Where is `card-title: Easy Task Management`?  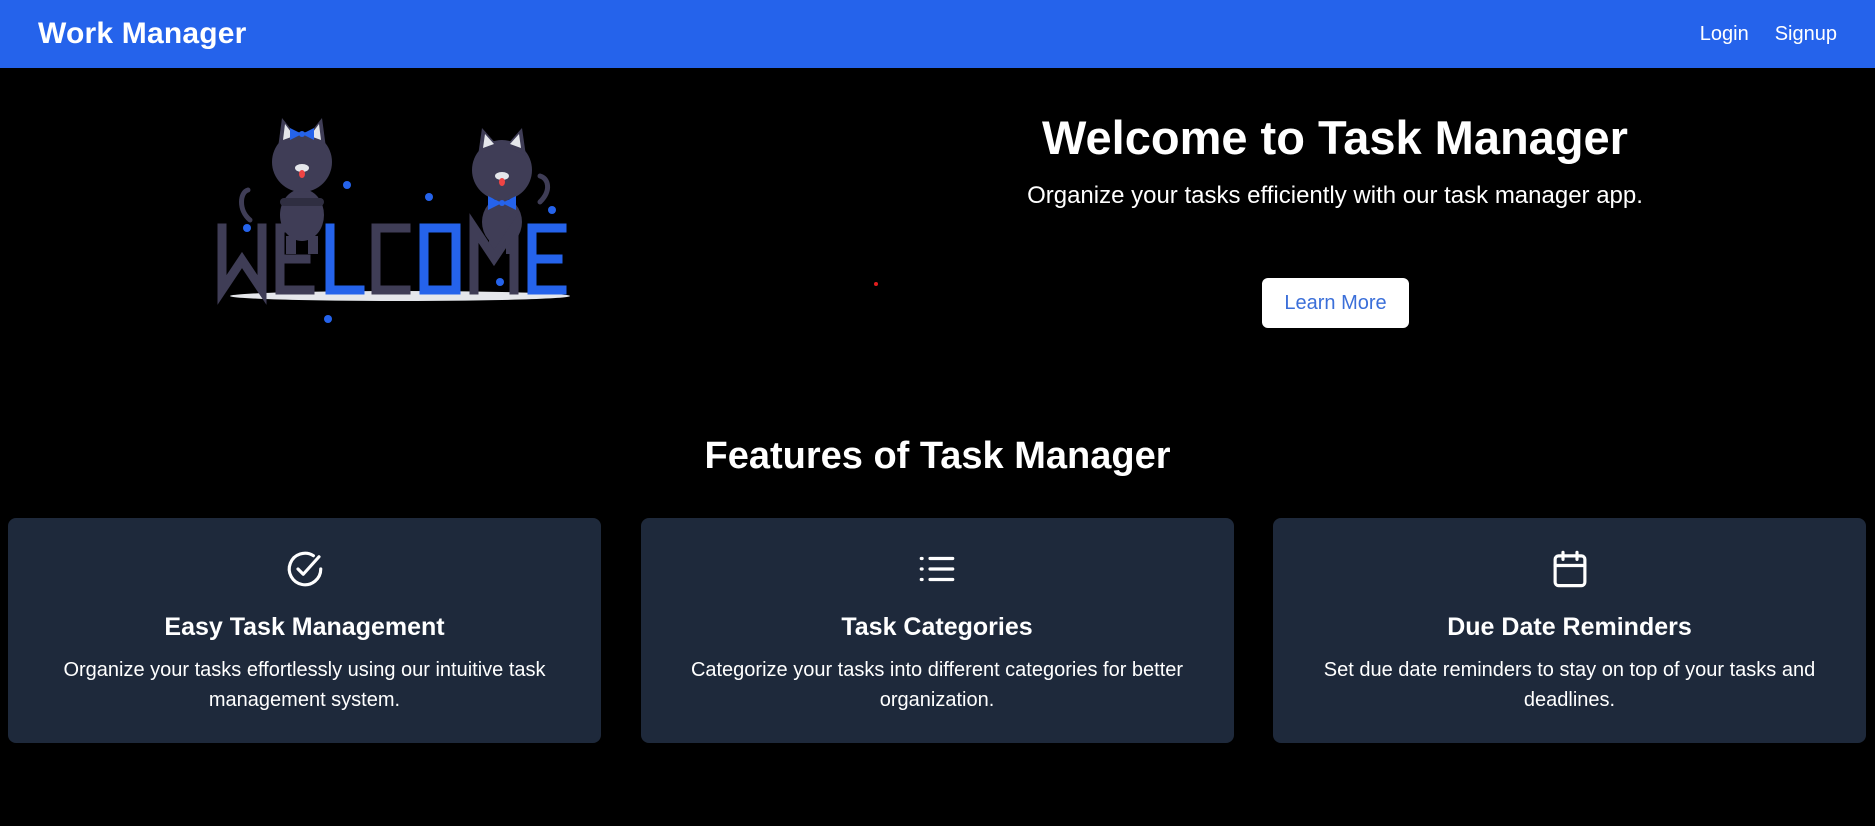 card-title: Easy Task Management is located at coordinates (304, 627).